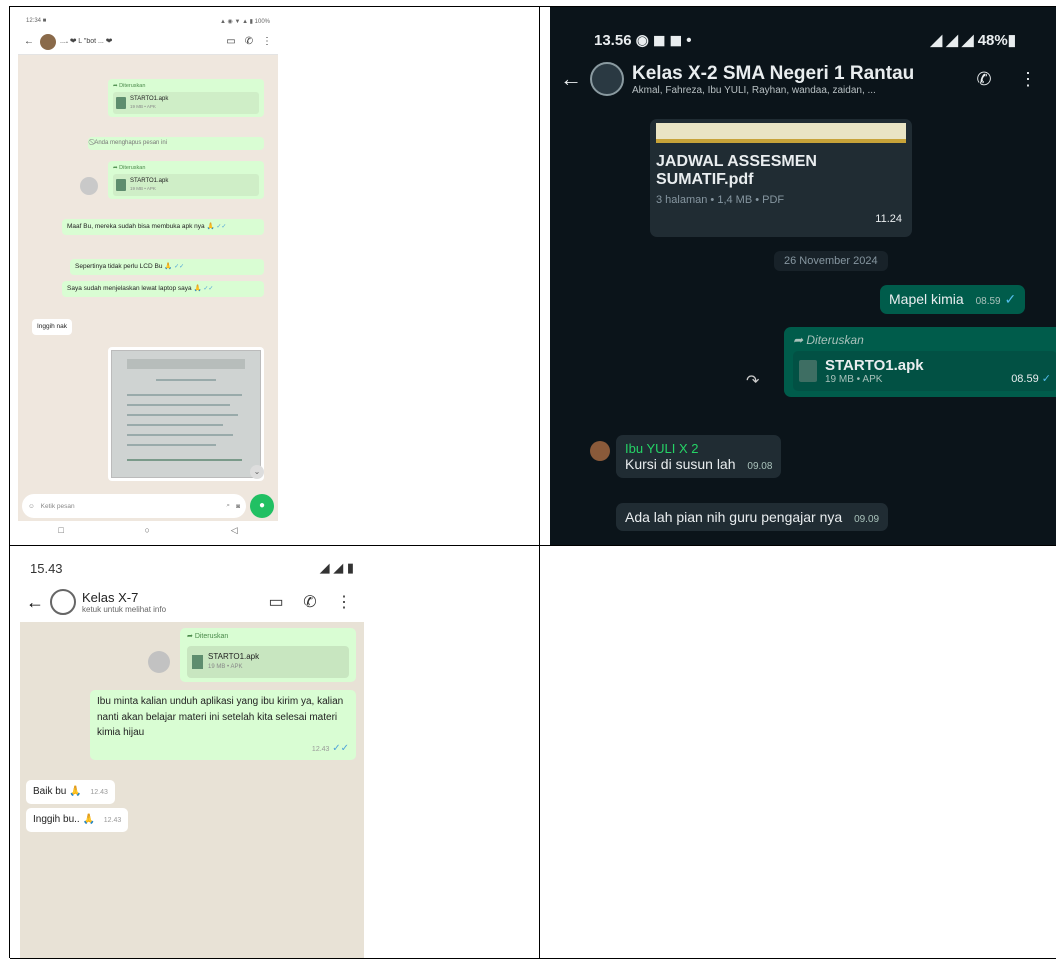 This screenshot has height=959, width=1056. Describe the element at coordinates (48, 41) in the screenshot. I see `avatar` at that location.